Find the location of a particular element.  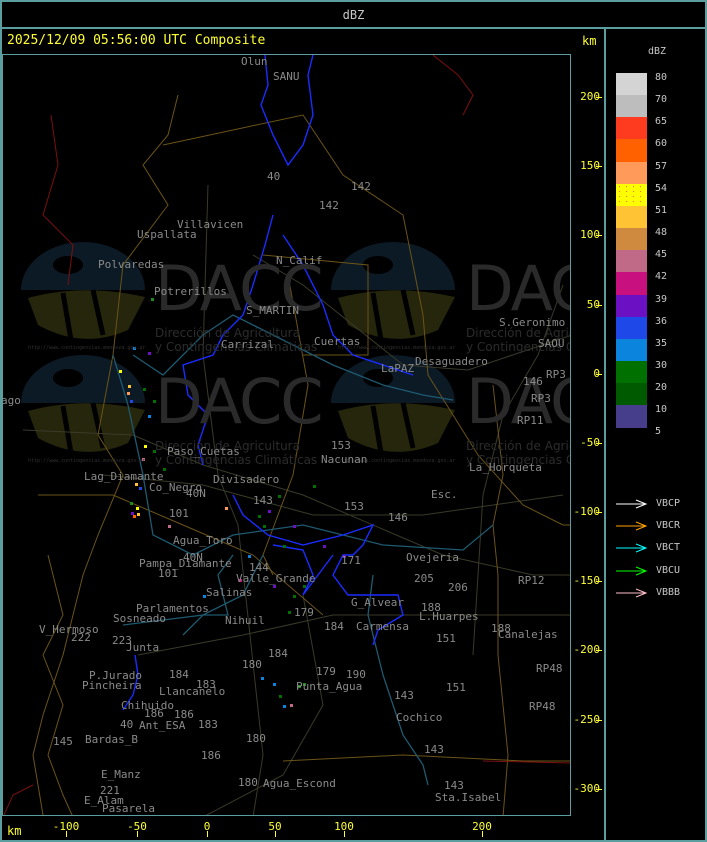

place-label: Pampa_Diamante is located at coordinates (185, 563).